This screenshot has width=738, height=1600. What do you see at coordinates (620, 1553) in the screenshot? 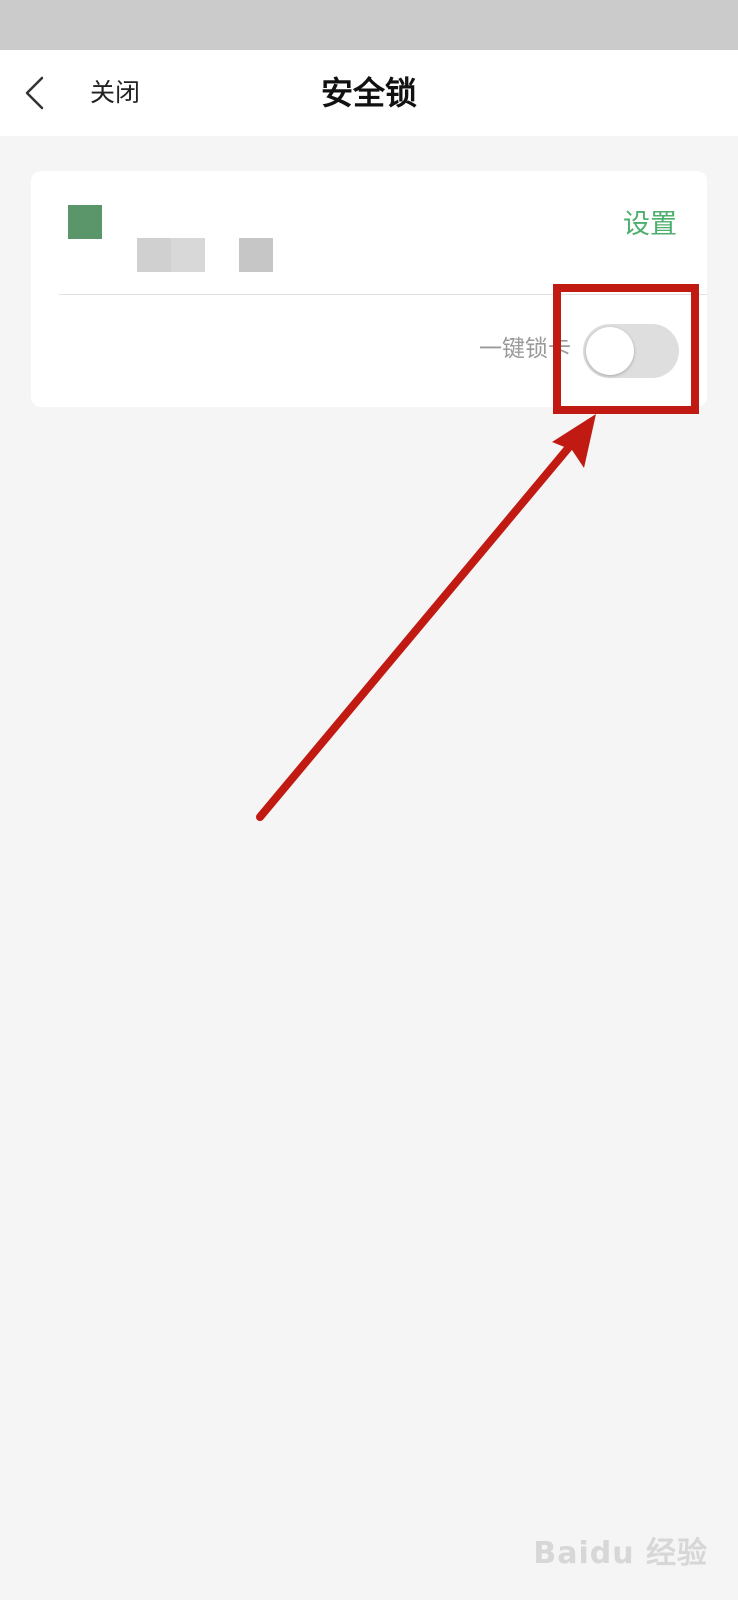
I see `watermark-logo: Baidu 经验` at bounding box center [620, 1553].